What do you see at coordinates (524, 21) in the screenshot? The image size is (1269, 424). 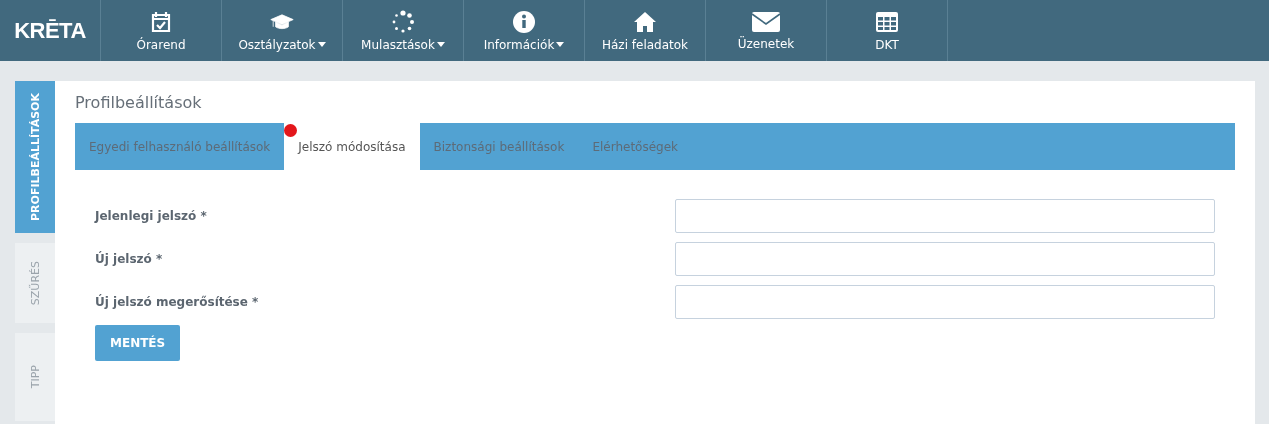 I see `info-icon` at bounding box center [524, 21].